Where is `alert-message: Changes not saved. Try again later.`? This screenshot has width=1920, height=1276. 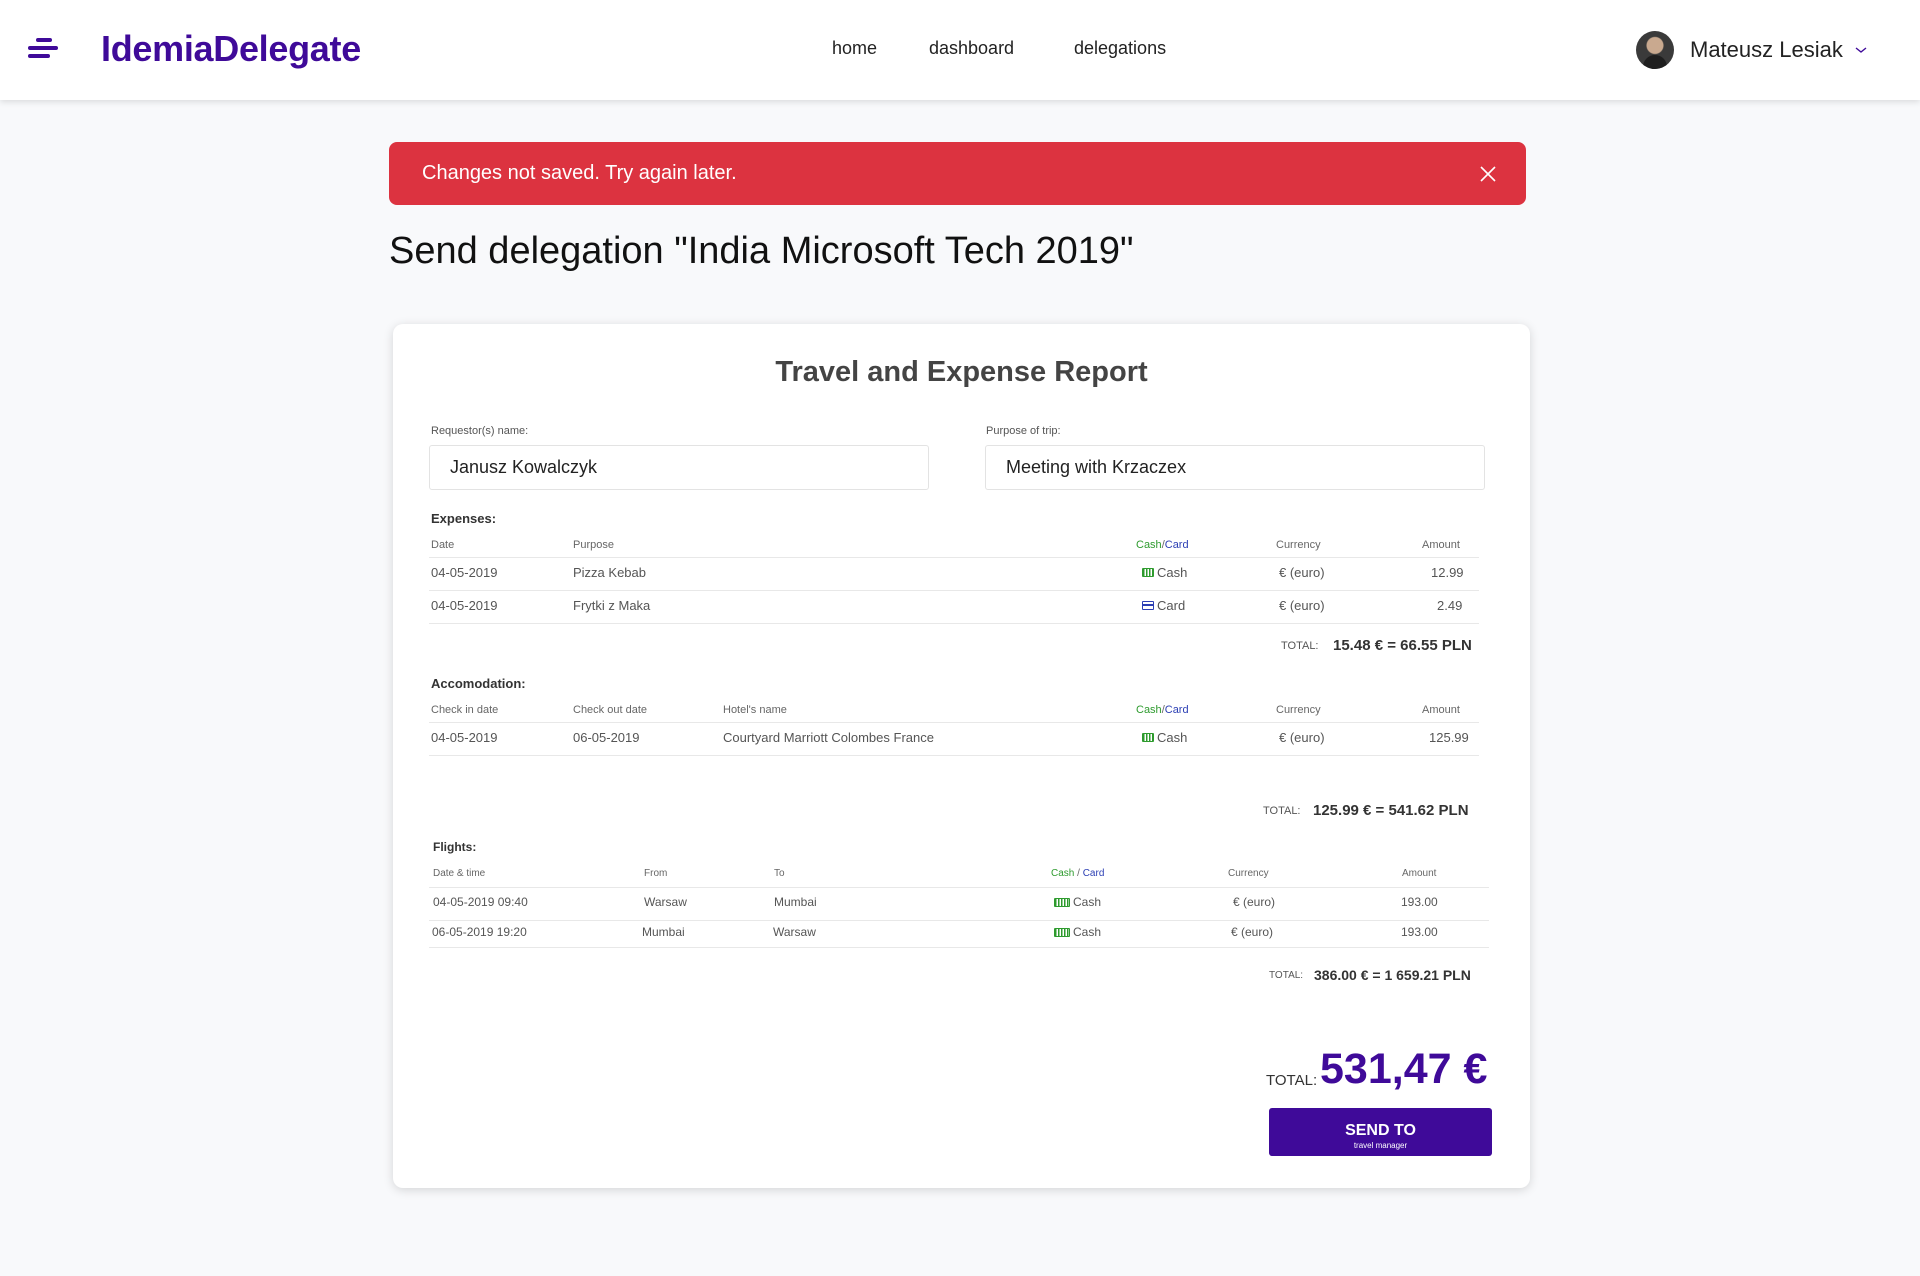 alert-message: Changes not saved. Try again later. is located at coordinates (579, 173).